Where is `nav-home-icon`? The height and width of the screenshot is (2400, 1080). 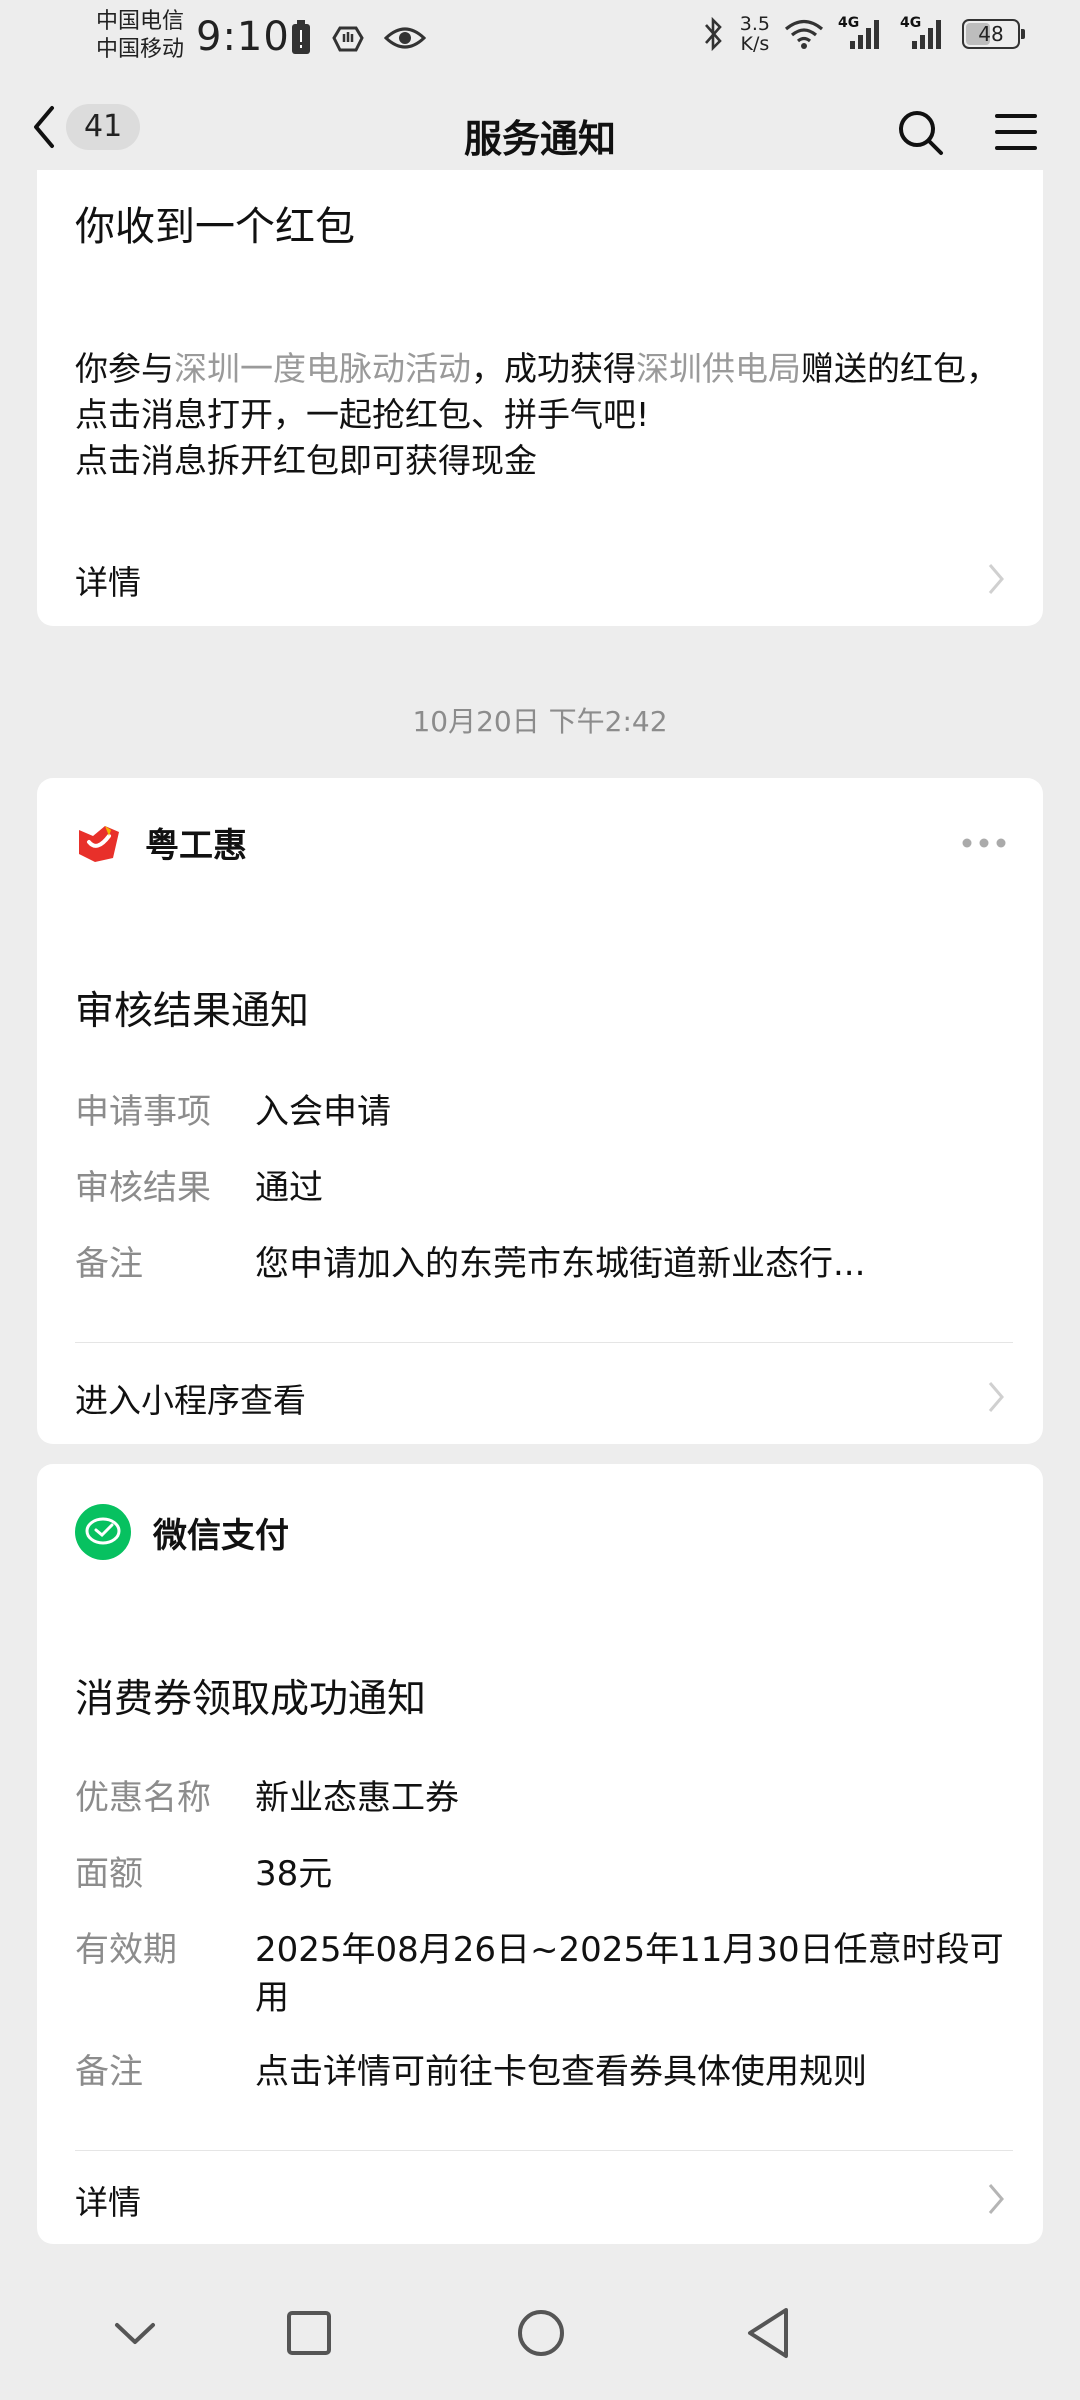 nav-home-icon is located at coordinates (541, 2333).